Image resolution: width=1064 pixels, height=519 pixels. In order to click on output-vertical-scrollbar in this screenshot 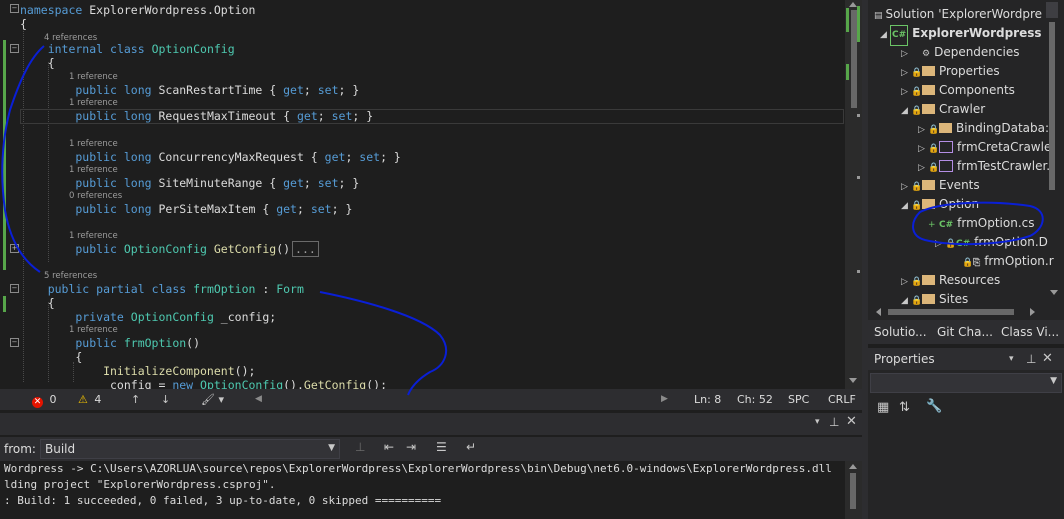, I will do `click(853, 490)`.